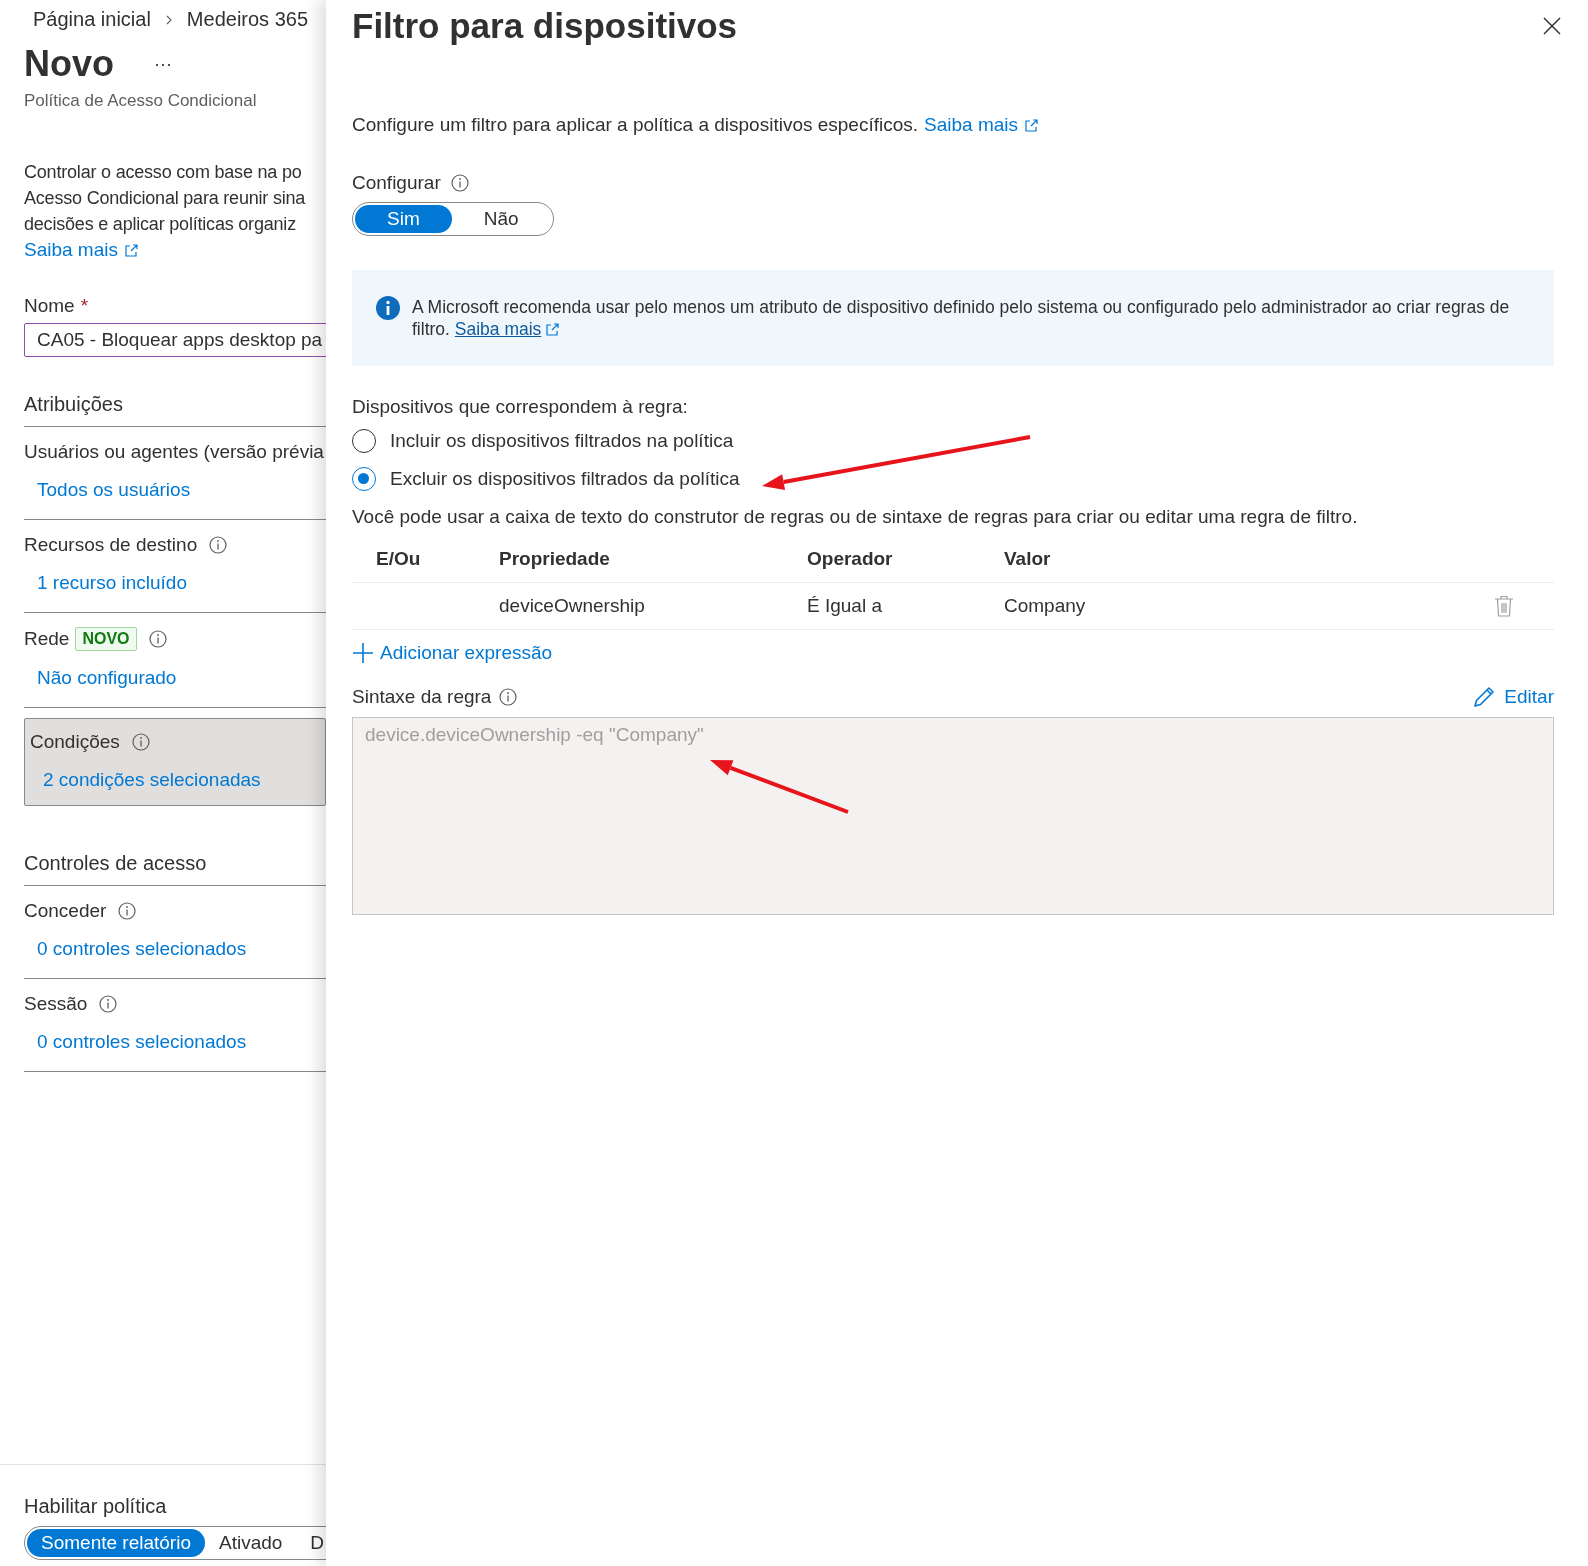  Describe the element at coordinates (545, 26) in the screenshot. I see `panel-title: Filtro para dispositivos` at that location.